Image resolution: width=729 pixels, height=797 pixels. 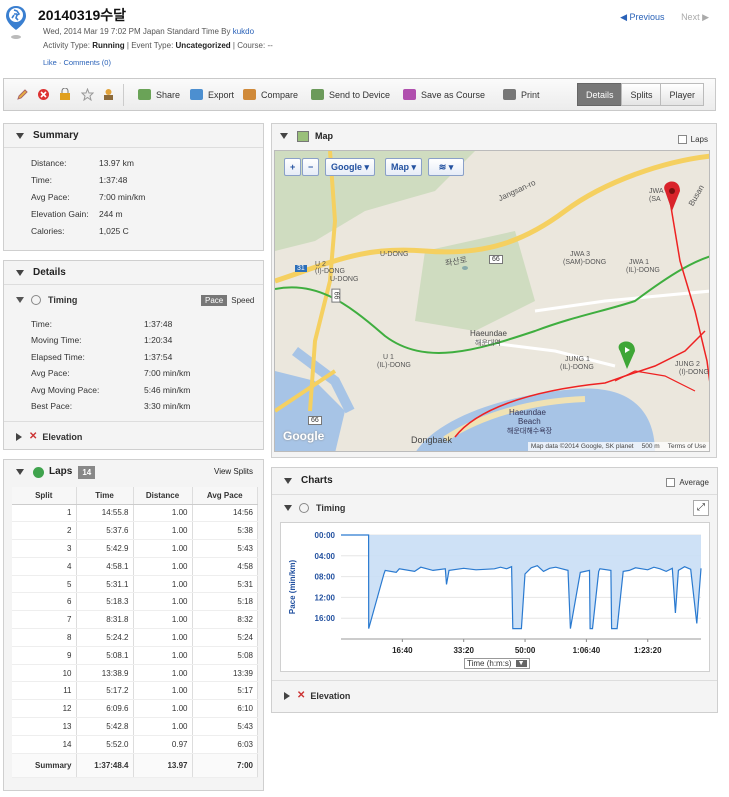 What do you see at coordinates (682, 94) in the screenshot?
I see `tab-player: Player` at bounding box center [682, 94].